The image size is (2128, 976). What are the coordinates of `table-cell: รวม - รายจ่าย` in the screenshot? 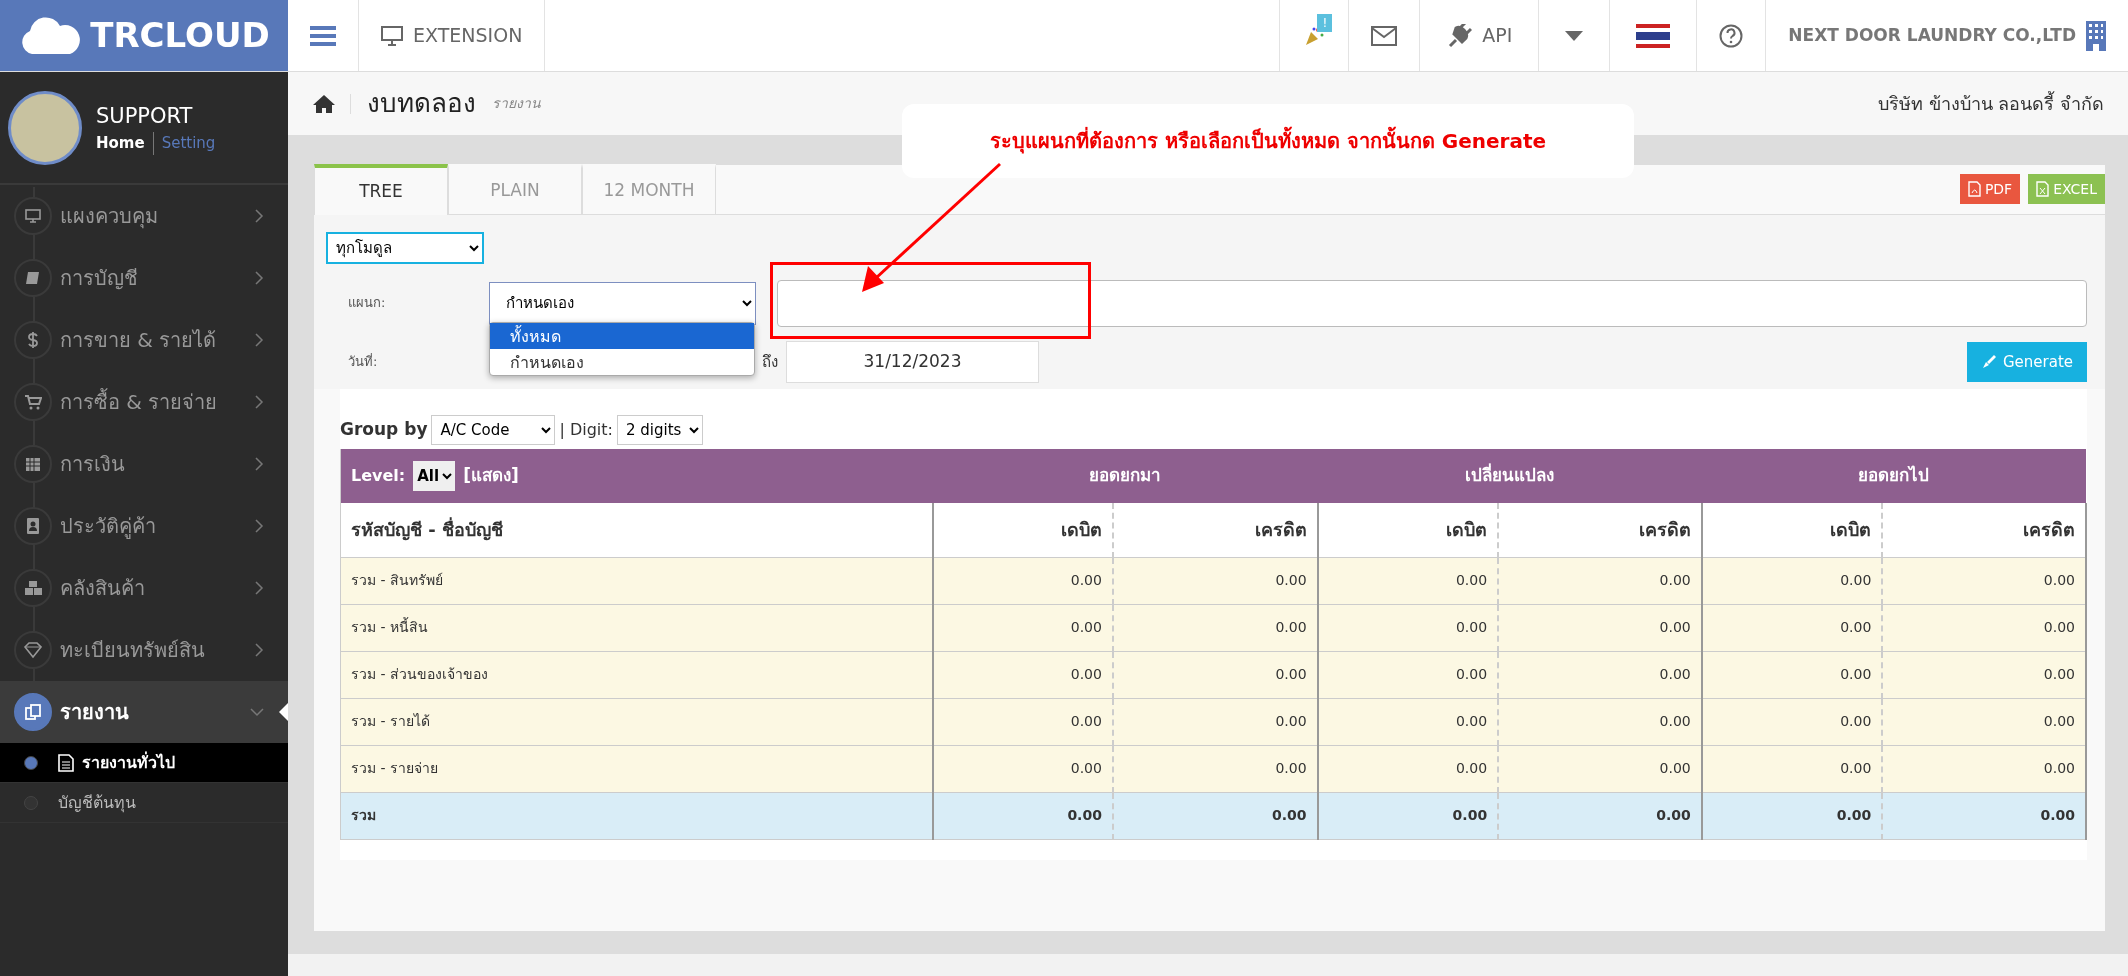 It's located at (637, 768).